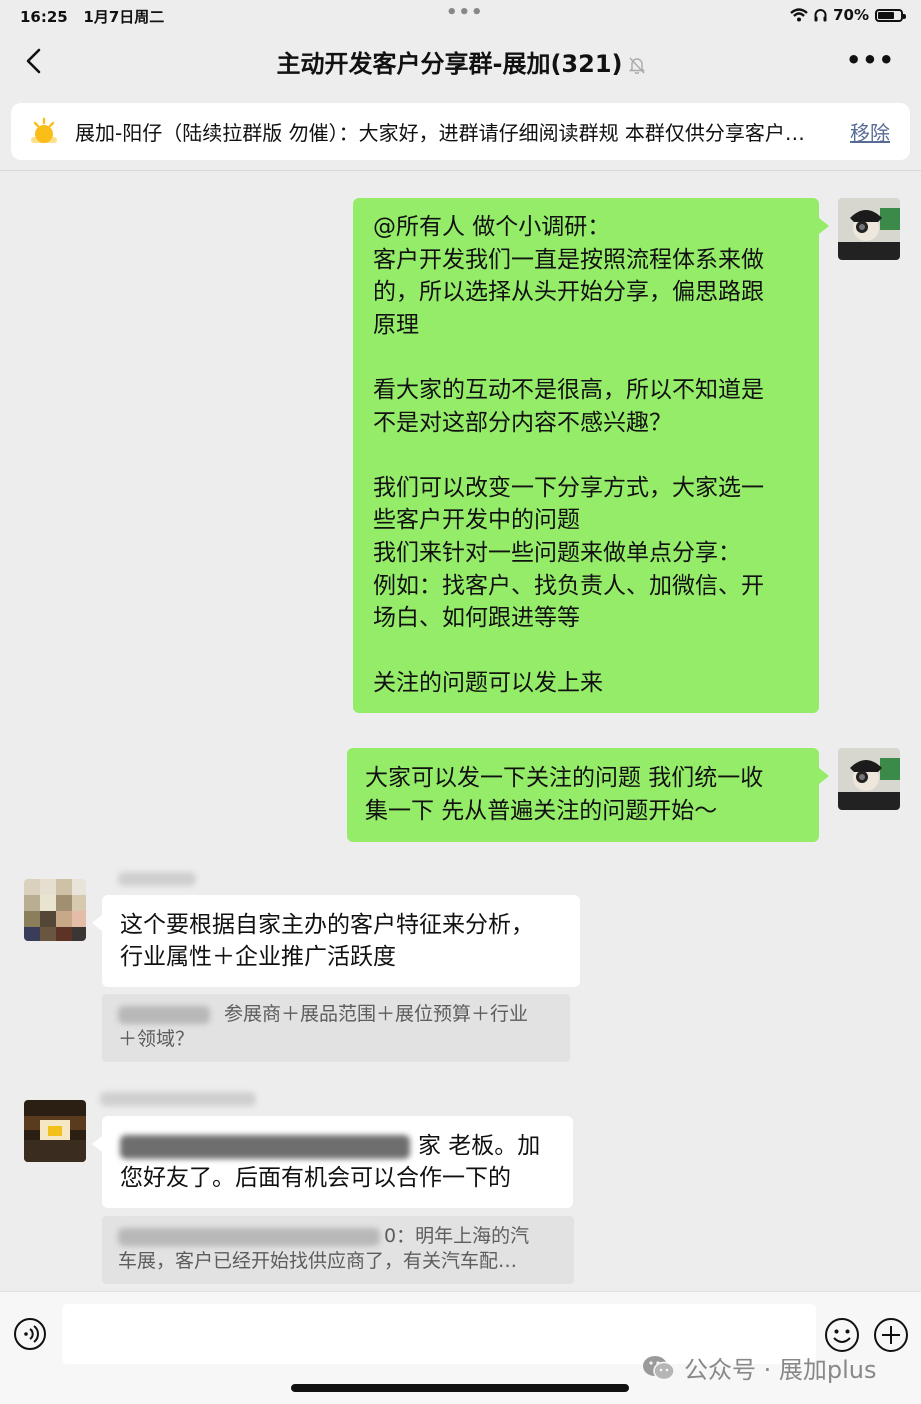 Image resolution: width=921 pixels, height=1404 pixels. What do you see at coordinates (568, 487) in the screenshot?
I see `message-line: 我们可以改变一下分享方式，大家选一` at bounding box center [568, 487].